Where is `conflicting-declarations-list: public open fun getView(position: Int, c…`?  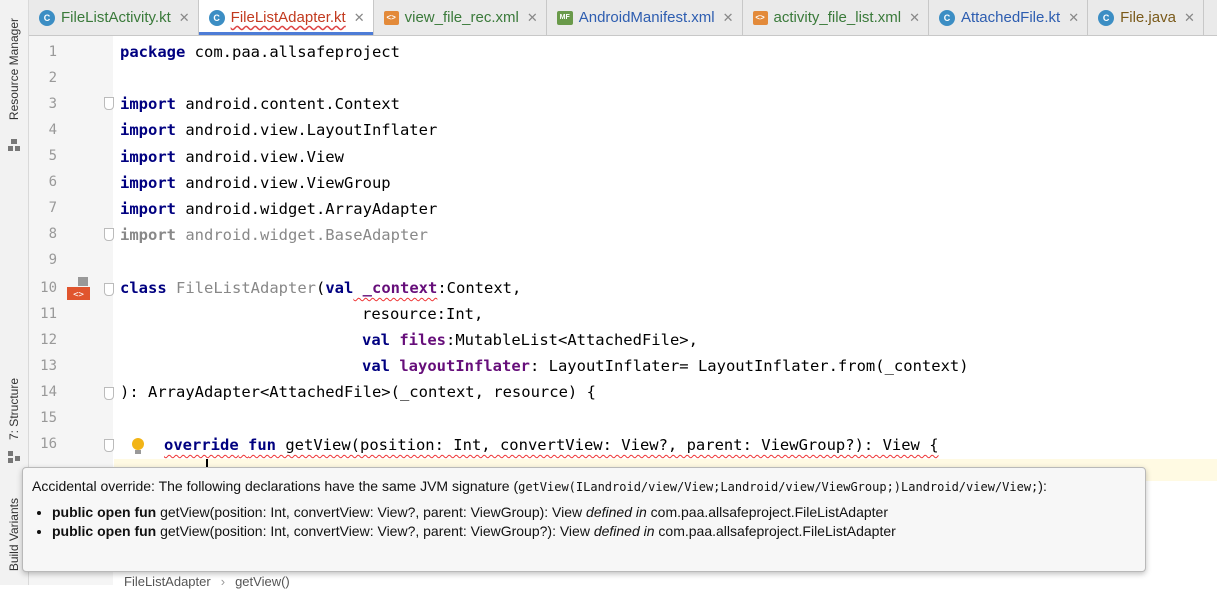
conflicting-declarations-list: public open fun getView(position: Int, c… is located at coordinates (584, 521).